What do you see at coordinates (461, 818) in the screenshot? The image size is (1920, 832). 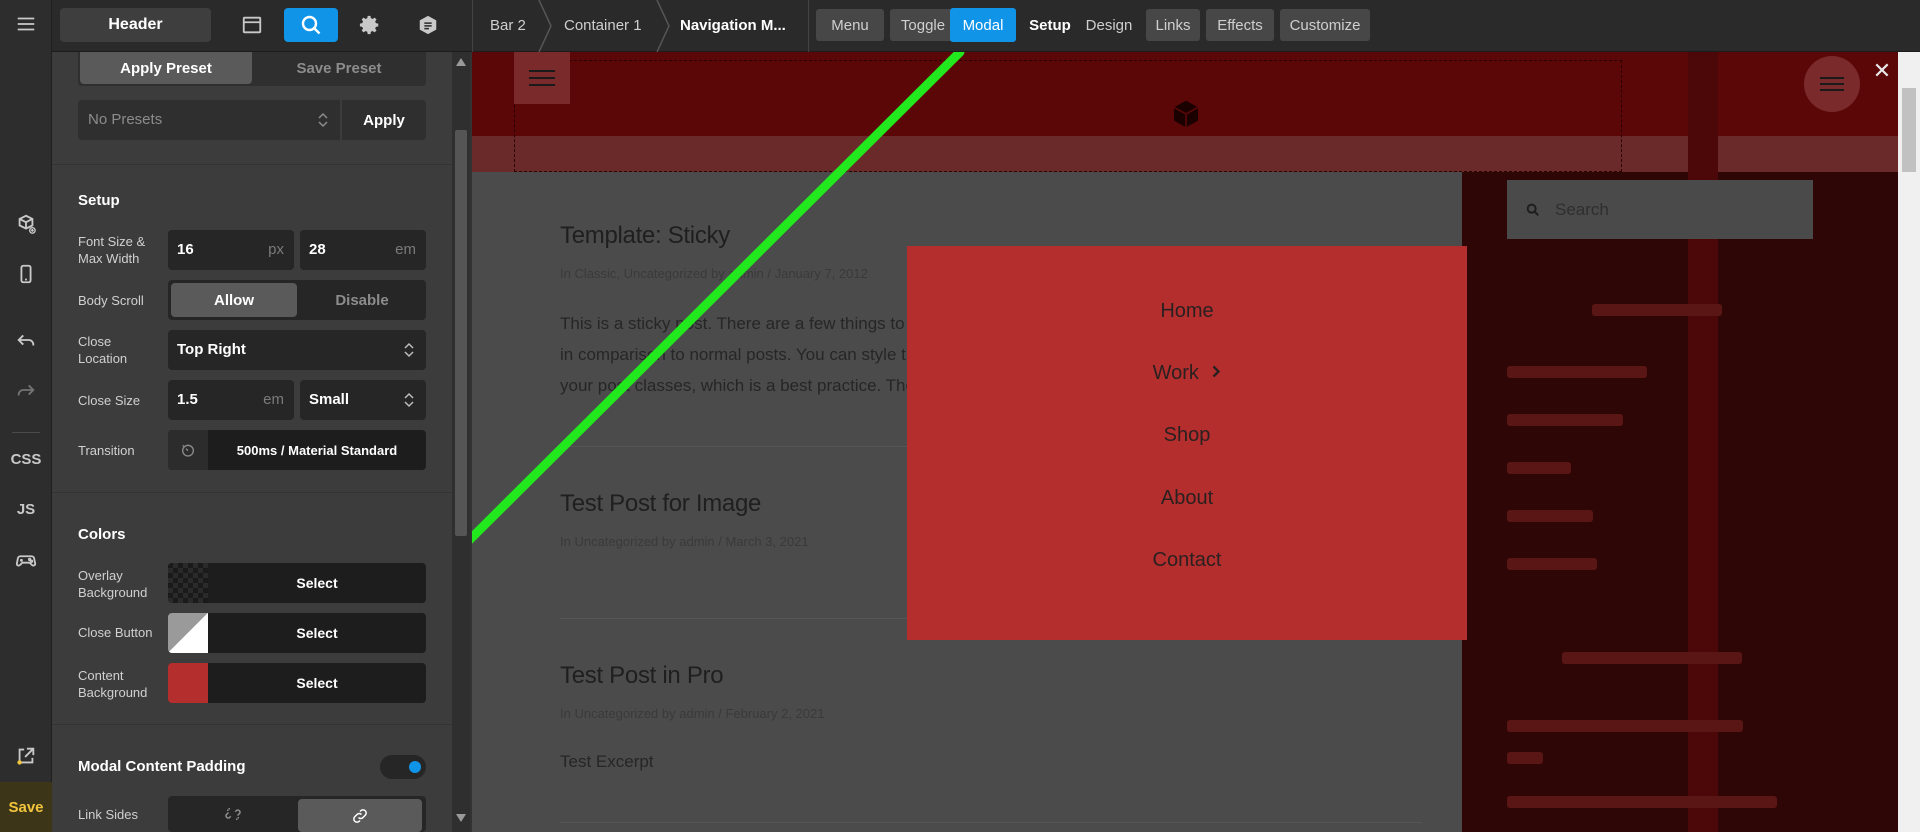 I see `scroll-down-icon` at bounding box center [461, 818].